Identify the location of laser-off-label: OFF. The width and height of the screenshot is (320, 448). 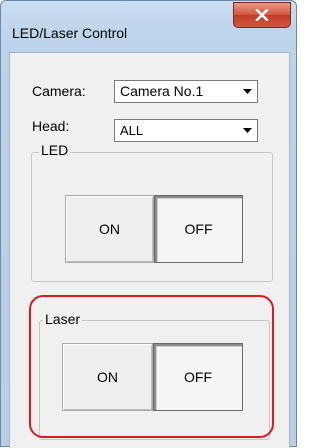
(198, 377).